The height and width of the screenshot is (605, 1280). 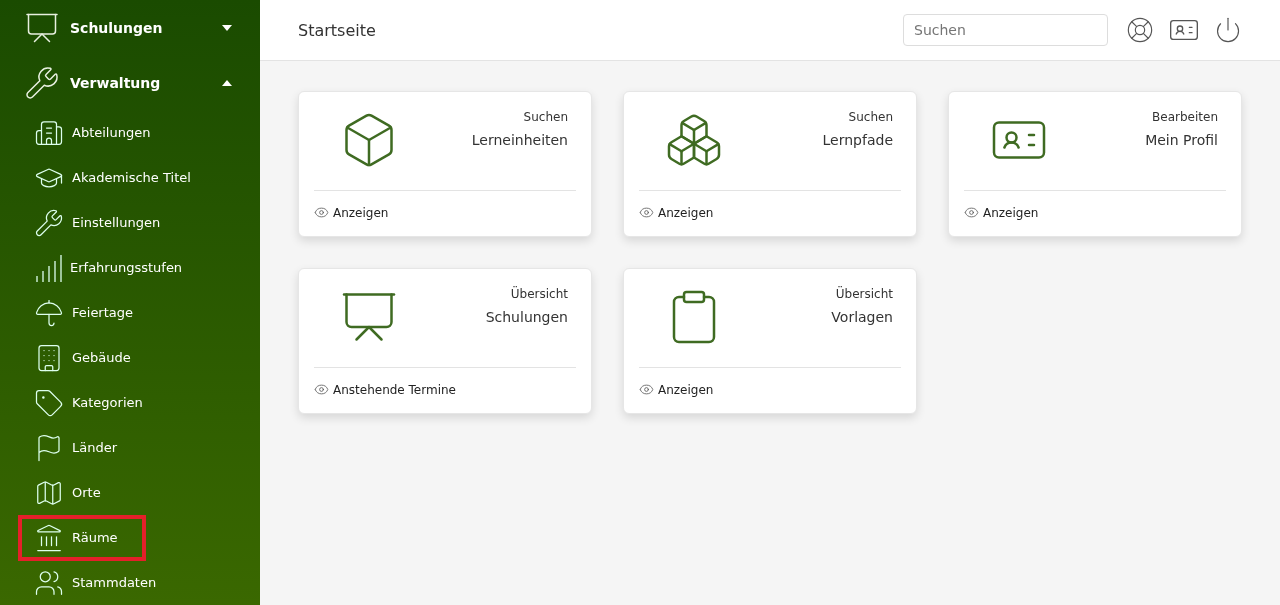 What do you see at coordinates (1181, 140) in the screenshot?
I see `card-title: Mein Profil` at bounding box center [1181, 140].